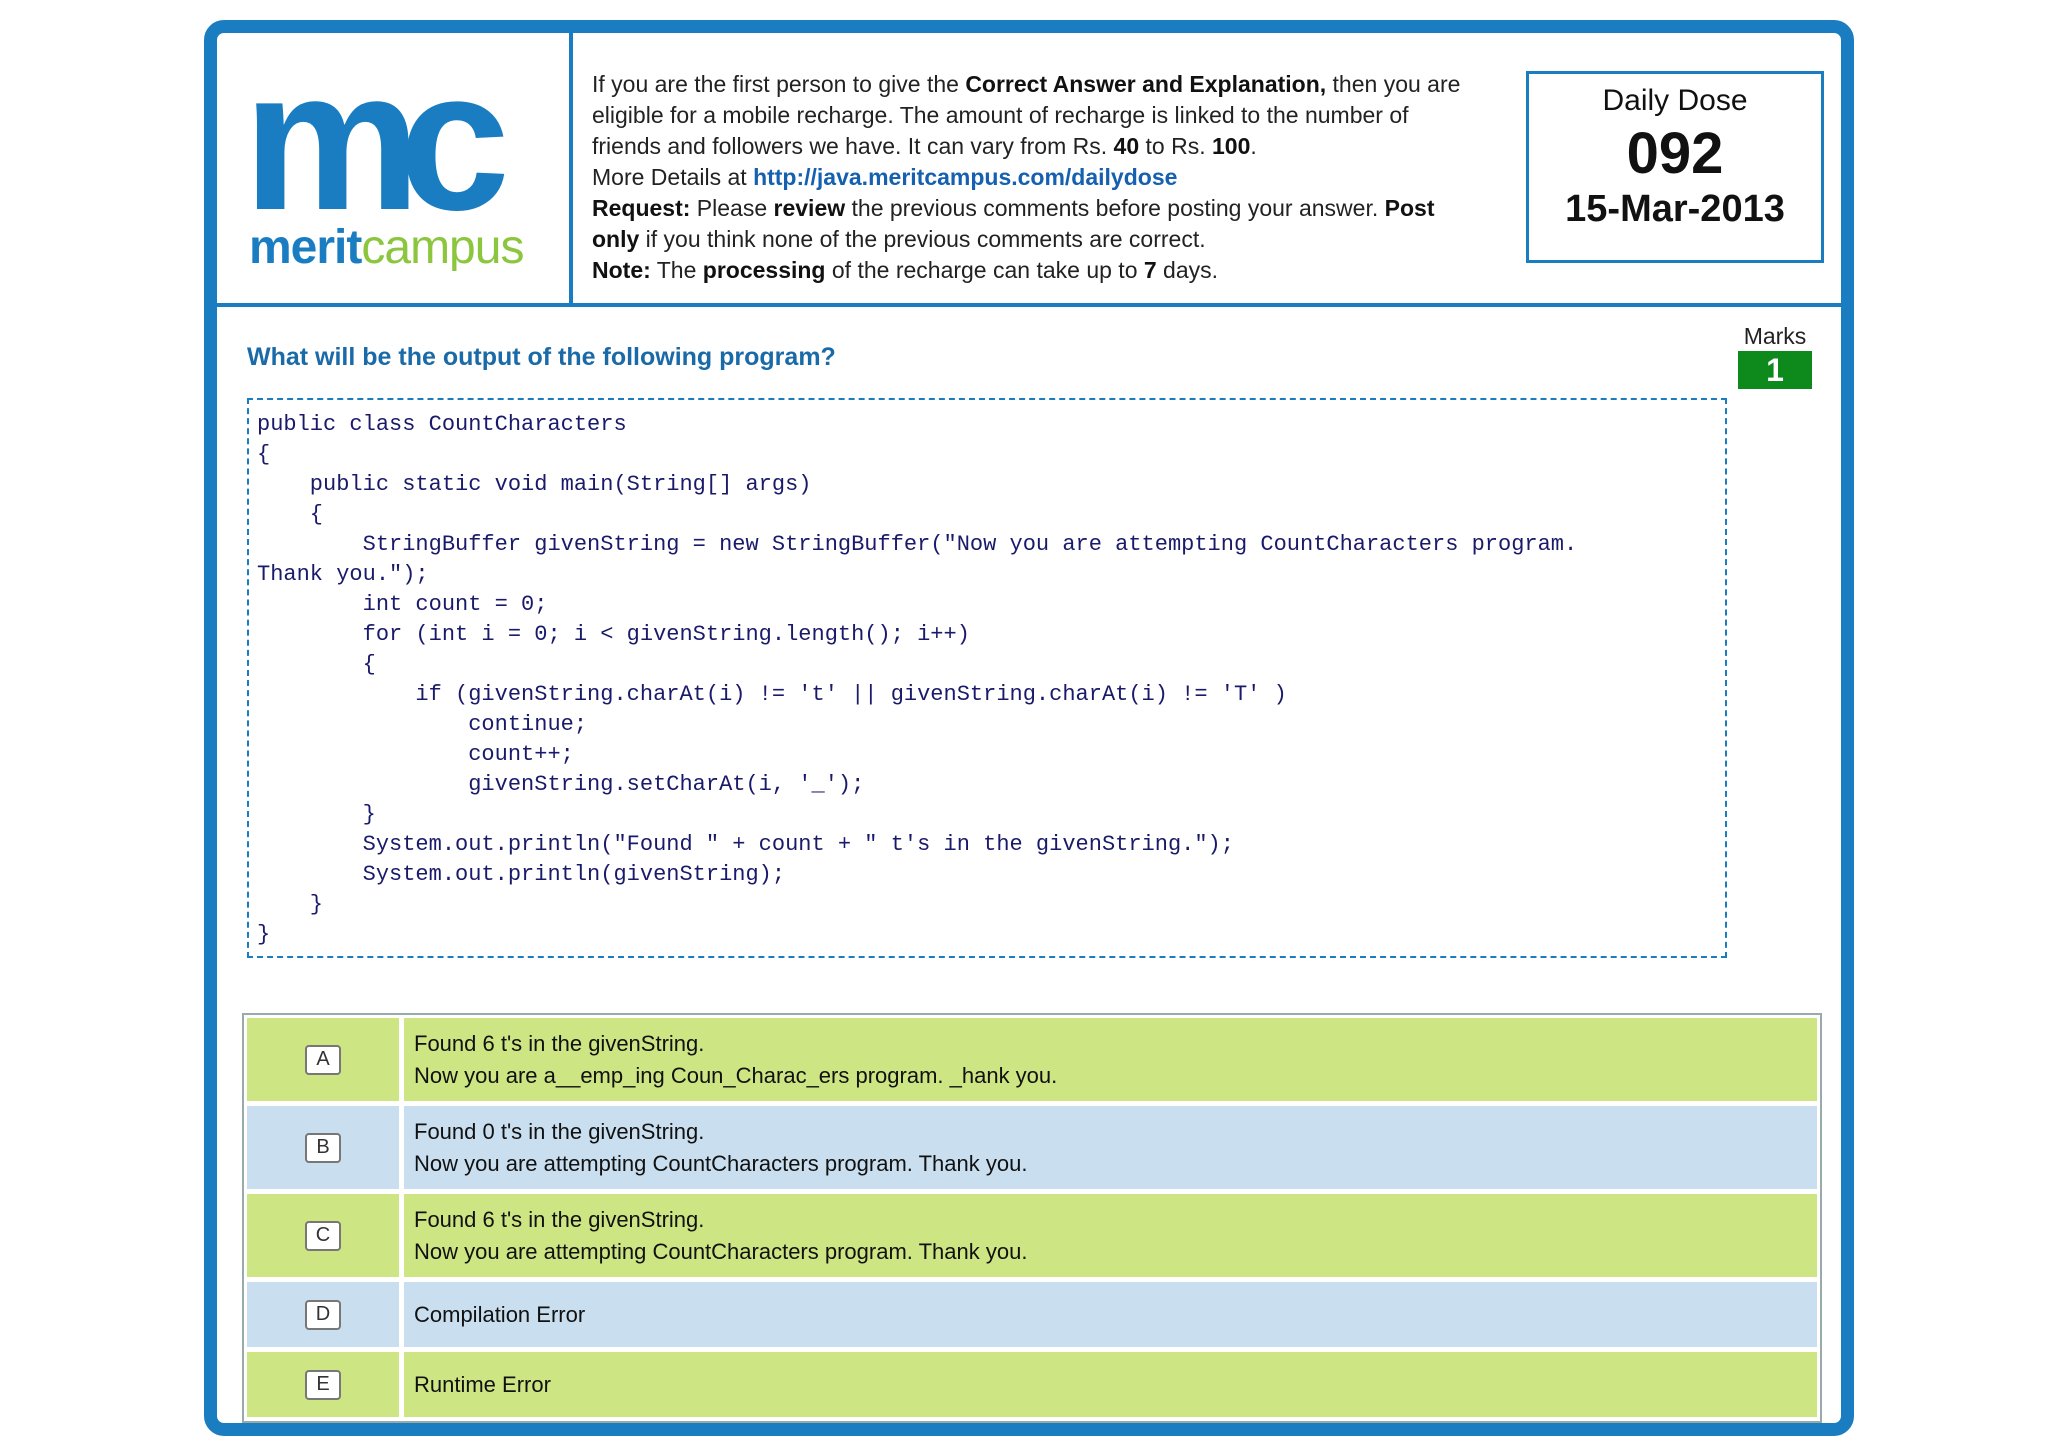  What do you see at coordinates (1675, 153) in the screenshot?
I see `daily-dose-number: 092` at bounding box center [1675, 153].